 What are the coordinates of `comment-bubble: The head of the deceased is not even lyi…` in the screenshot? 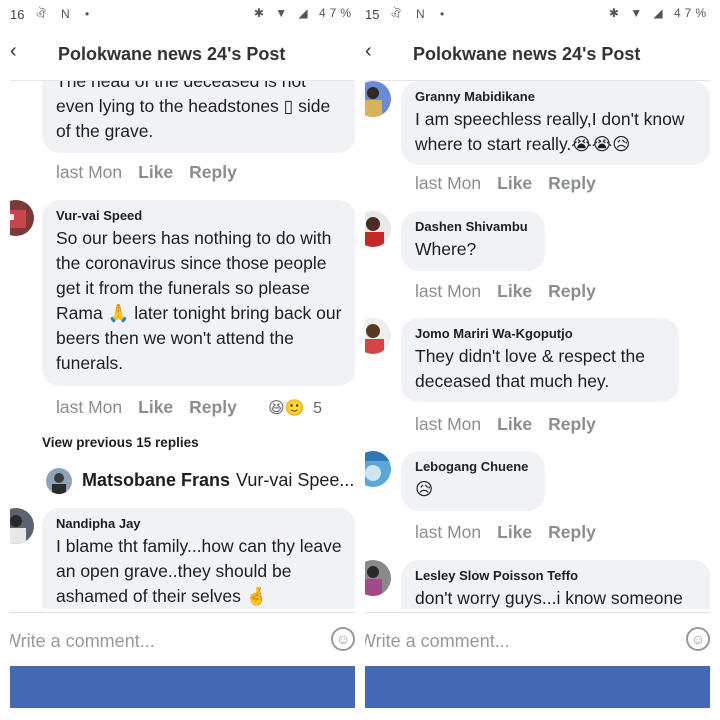 It's located at (198, 117).